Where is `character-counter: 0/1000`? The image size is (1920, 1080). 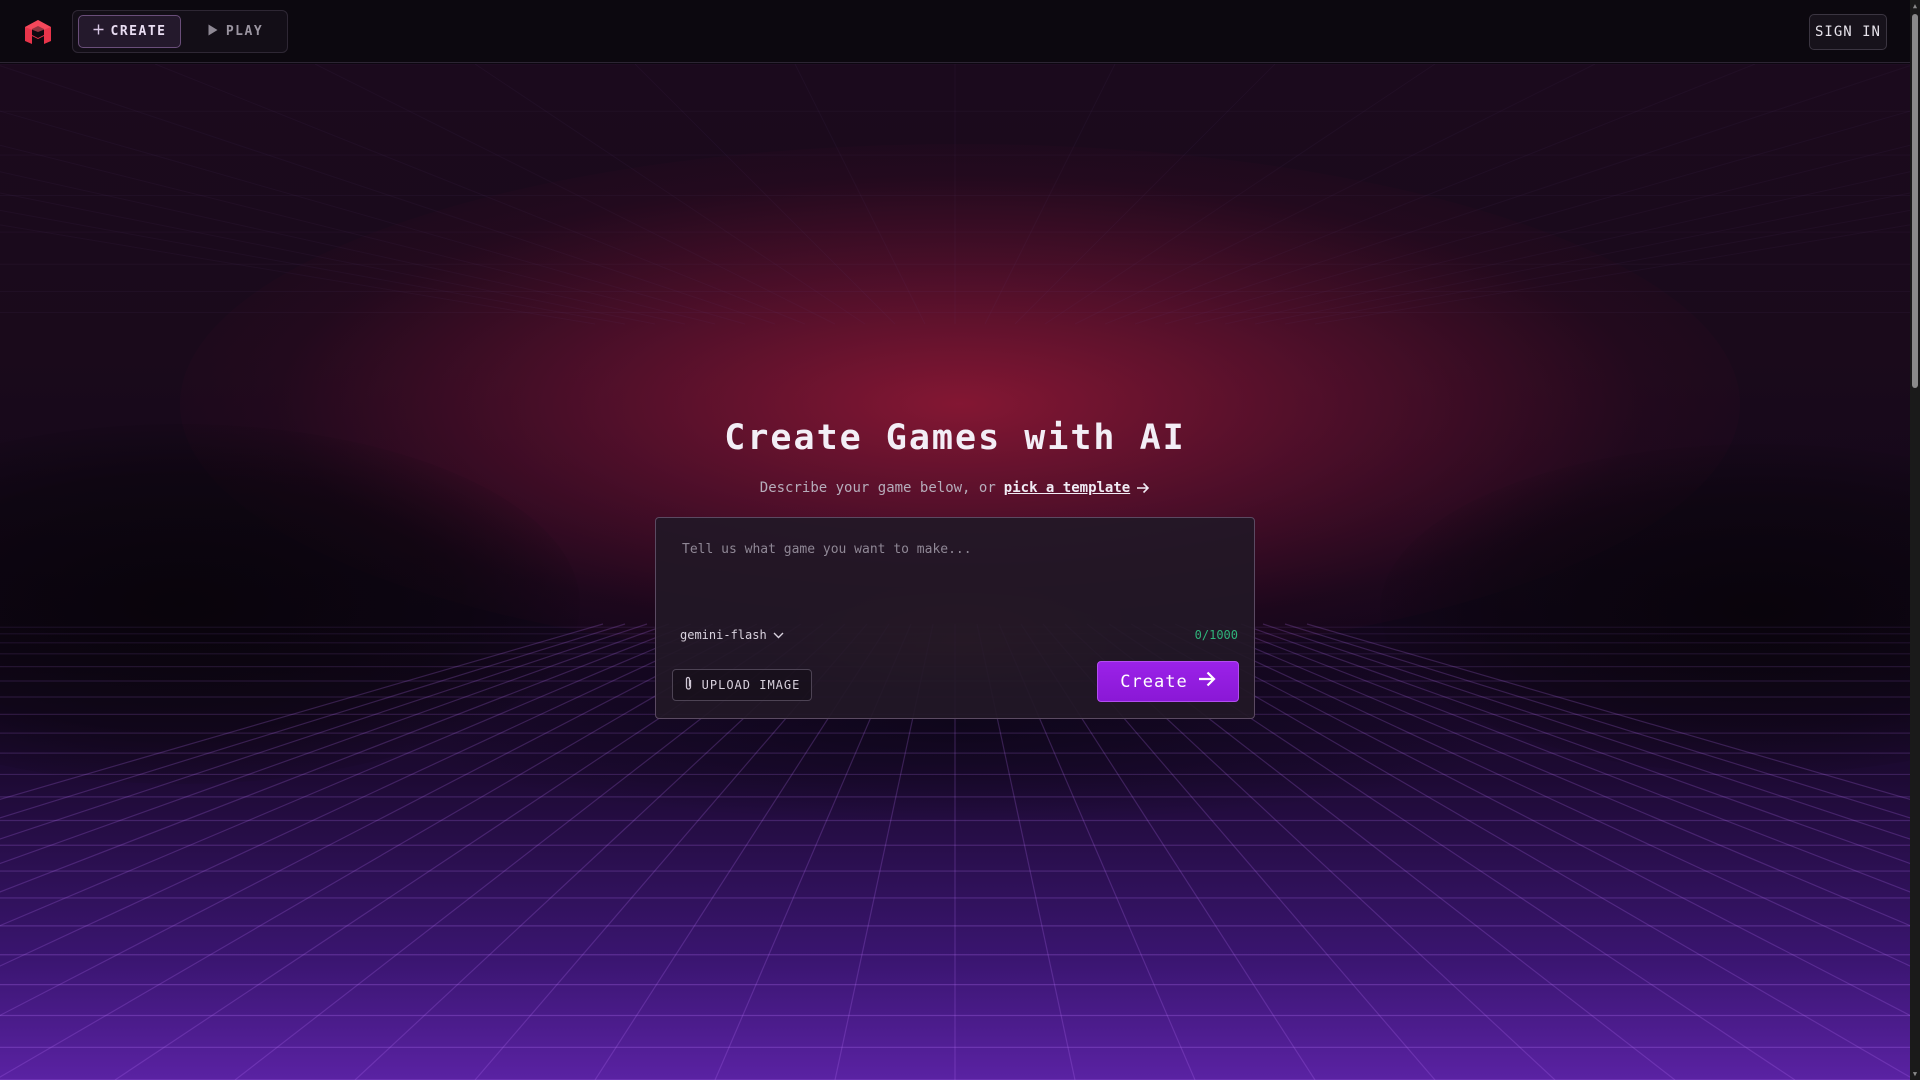 character-counter: 0/1000 is located at coordinates (1216, 635).